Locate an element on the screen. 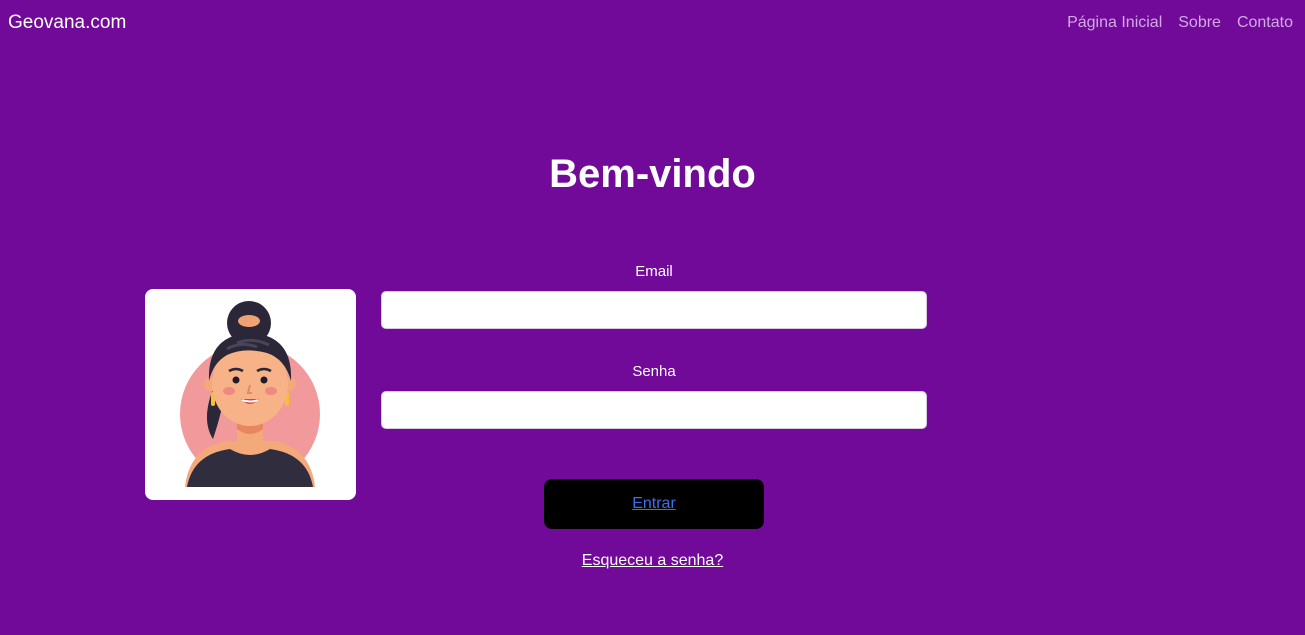  forgot-password: Esqueceu a senha? is located at coordinates (652, 561).